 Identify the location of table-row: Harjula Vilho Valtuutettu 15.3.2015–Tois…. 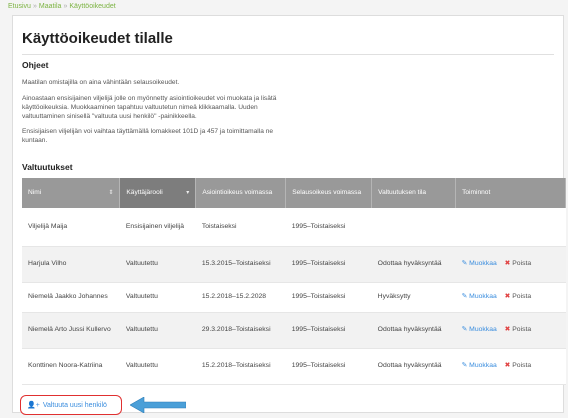
(294, 264).